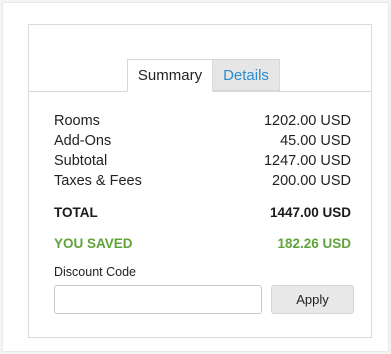  Describe the element at coordinates (311, 181) in the screenshot. I see `price-row-value: 200.00 USD` at that location.